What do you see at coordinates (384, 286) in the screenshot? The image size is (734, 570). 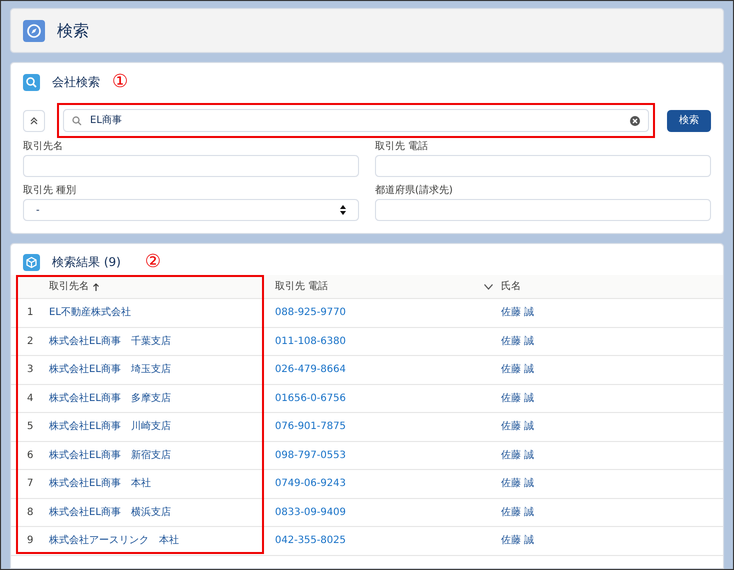 I see `column-header: 取引先 電話` at bounding box center [384, 286].